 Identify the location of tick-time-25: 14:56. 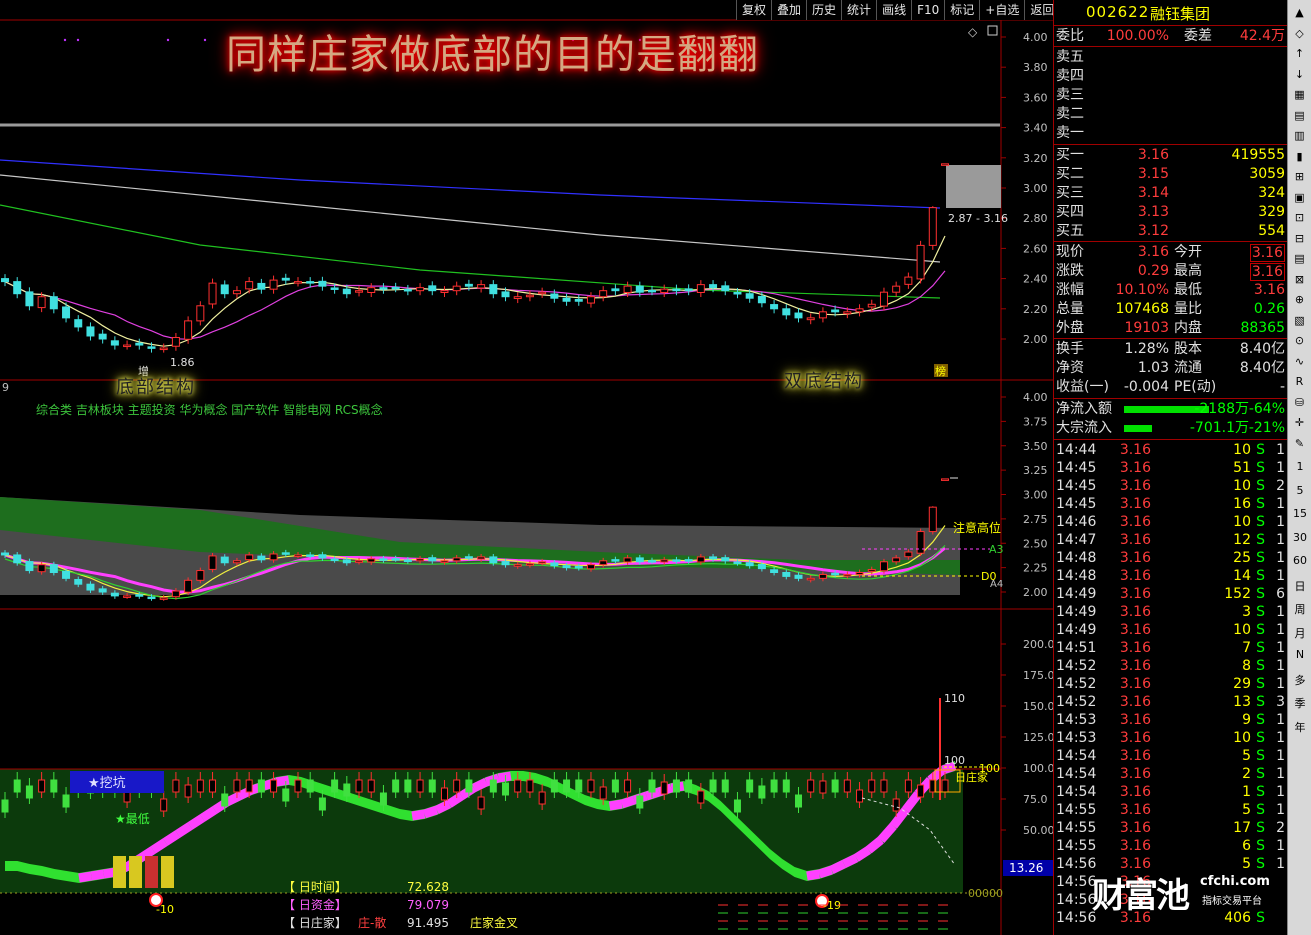
(1076, 900).